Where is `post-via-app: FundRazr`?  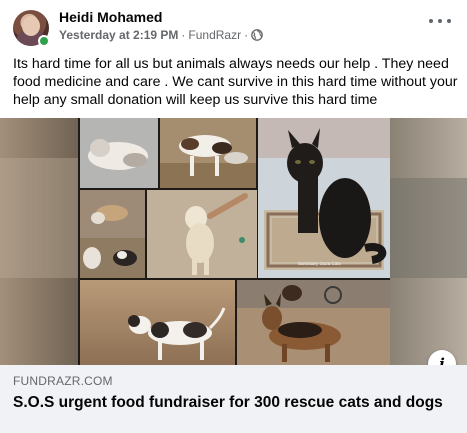
post-via-app: FundRazr is located at coordinates (214, 35).